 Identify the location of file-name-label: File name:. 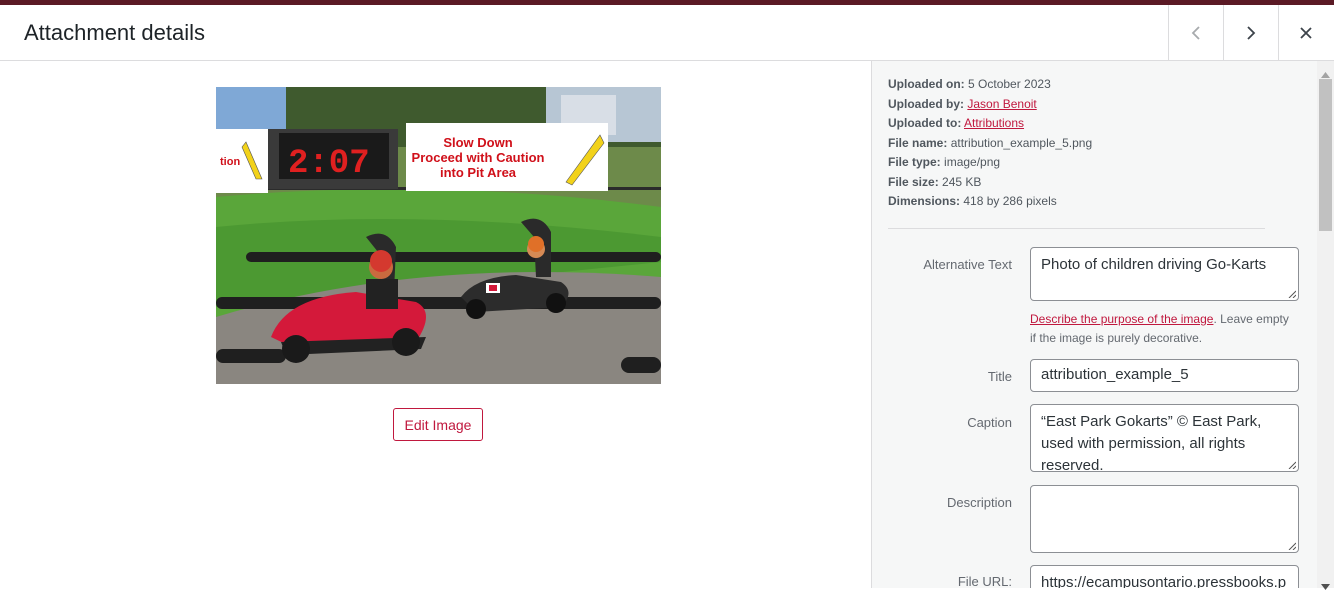
(918, 142).